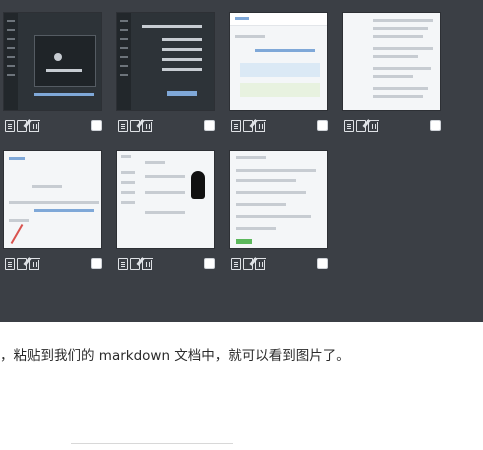 The image size is (483, 450). Describe the element at coordinates (96, 263) in the screenshot. I see `thumbnail-5-checkbox` at that location.